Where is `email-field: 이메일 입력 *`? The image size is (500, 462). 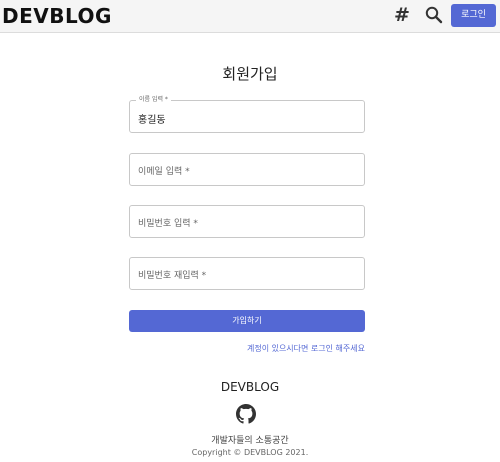 email-field: 이메일 입력 * is located at coordinates (247, 169).